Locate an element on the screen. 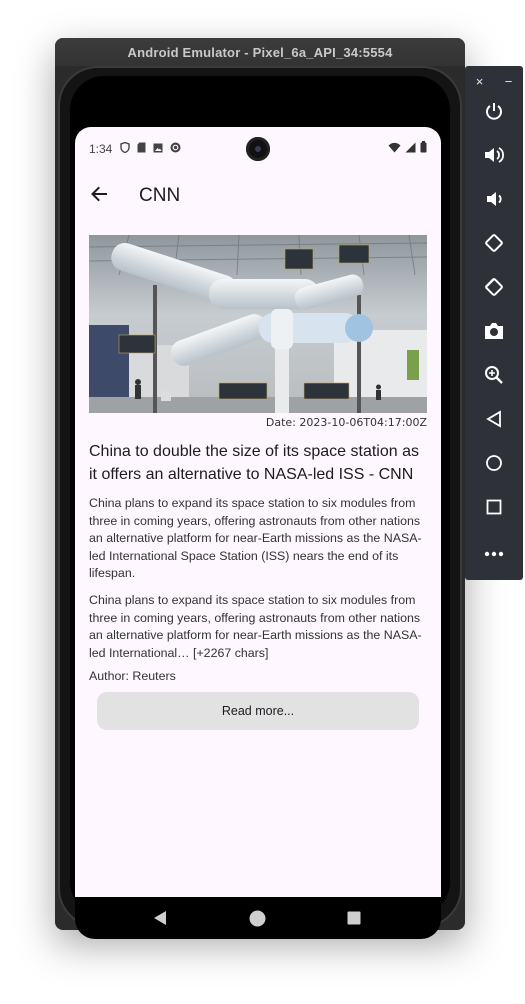 Image resolution: width=525 pixels, height=1004 pixels. article-image is located at coordinates (258, 324).